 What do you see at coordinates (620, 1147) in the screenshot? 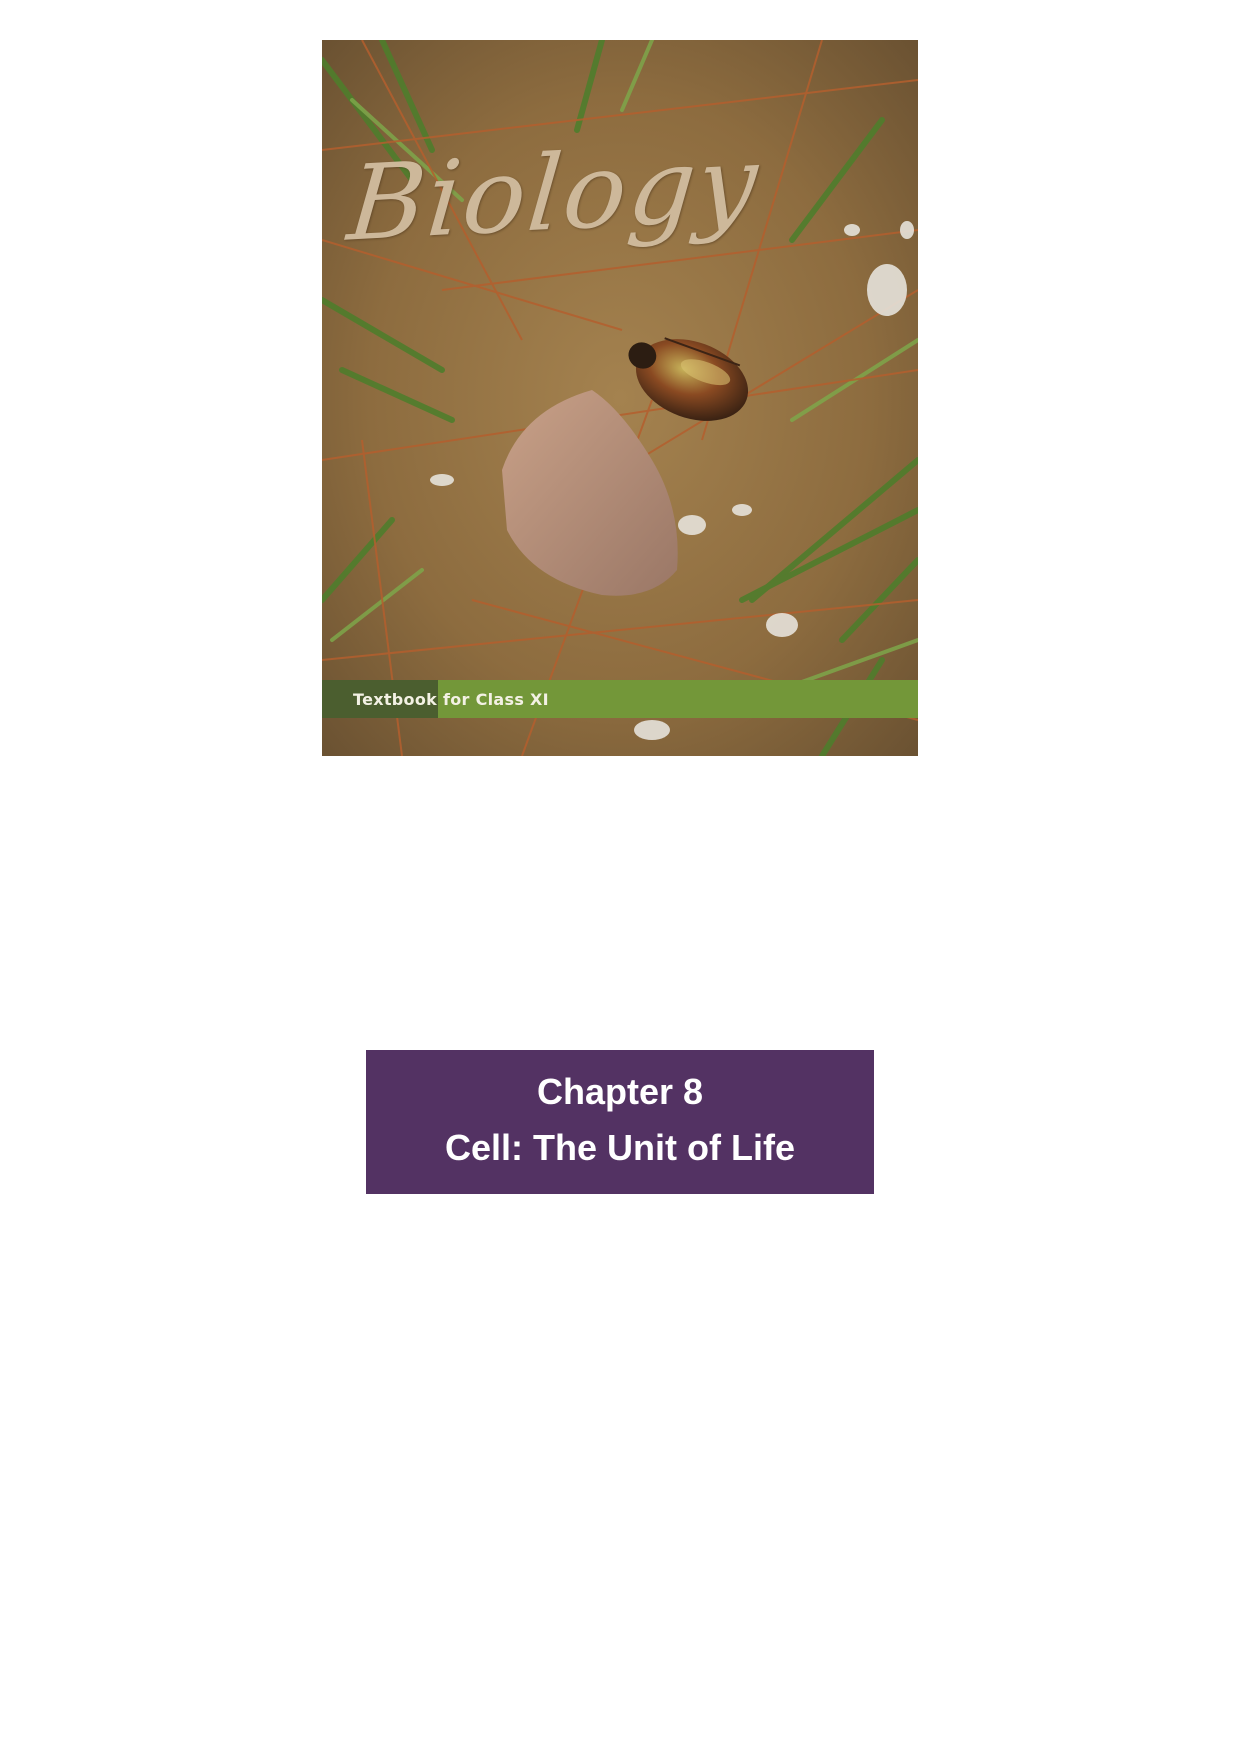
I see `chapter-title: Cell: The Unit of Life` at bounding box center [620, 1147].